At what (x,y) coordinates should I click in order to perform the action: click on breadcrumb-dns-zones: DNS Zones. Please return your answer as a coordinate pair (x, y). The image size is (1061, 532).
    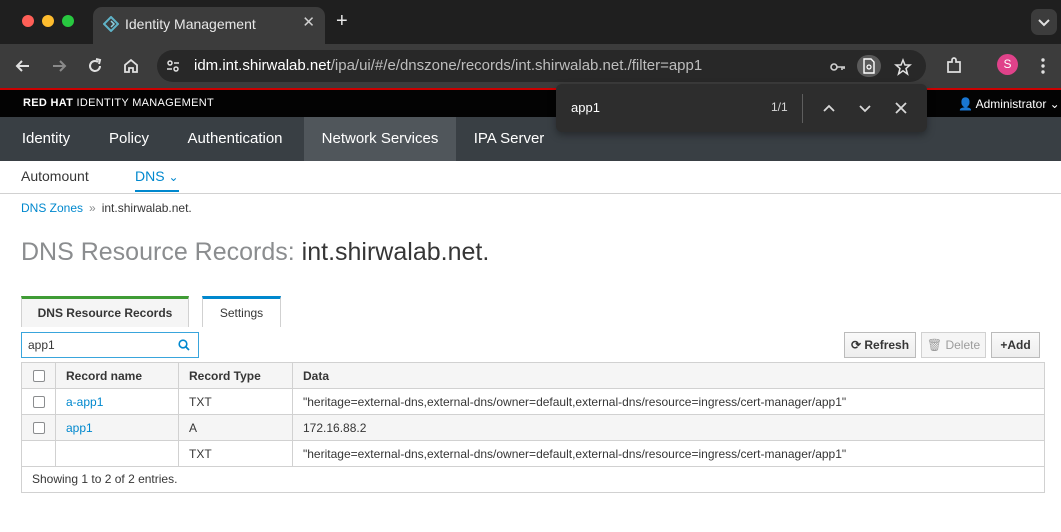
    Looking at the image, I should click on (52, 208).